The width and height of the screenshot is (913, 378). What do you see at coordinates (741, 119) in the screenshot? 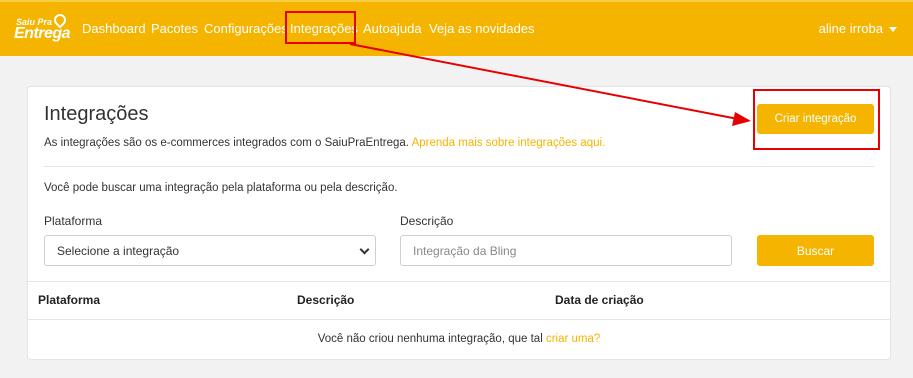
I see `annotation-arrow-head` at bounding box center [741, 119].